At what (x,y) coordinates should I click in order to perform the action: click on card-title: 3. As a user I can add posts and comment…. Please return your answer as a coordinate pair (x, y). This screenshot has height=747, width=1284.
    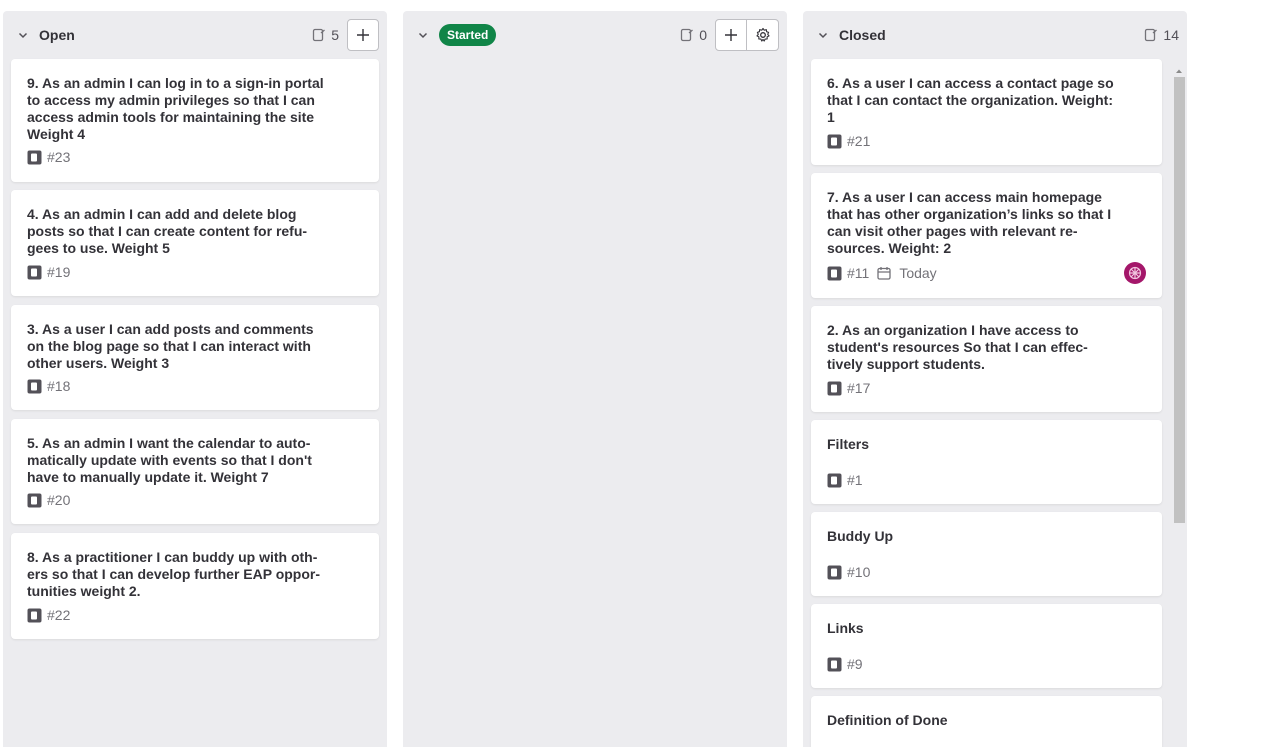
    Looking at the image, I should click on (177, 346).